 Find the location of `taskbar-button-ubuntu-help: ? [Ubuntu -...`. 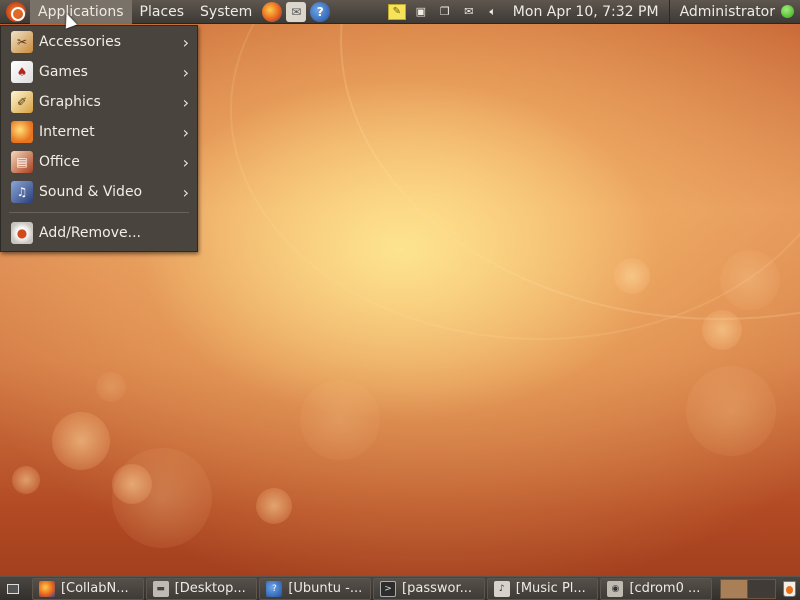

taskbar-button-ubuntu-help: ? [Ubuntu -... is located at coordinates (315, 588).